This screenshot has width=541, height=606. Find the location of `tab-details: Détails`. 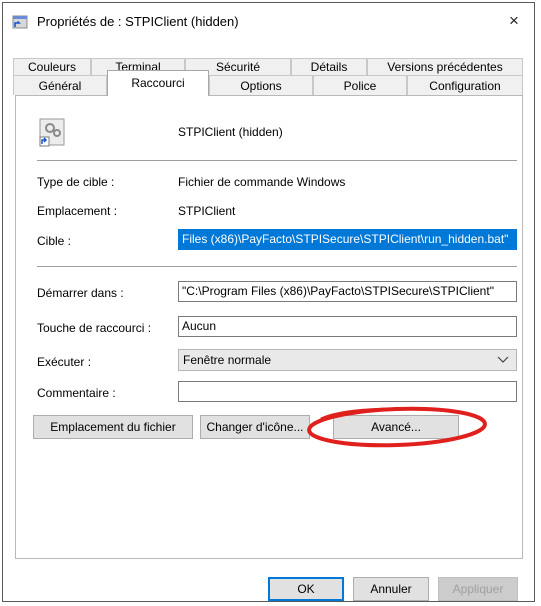

tab-details: Détails is located at coordinates (329, 66).